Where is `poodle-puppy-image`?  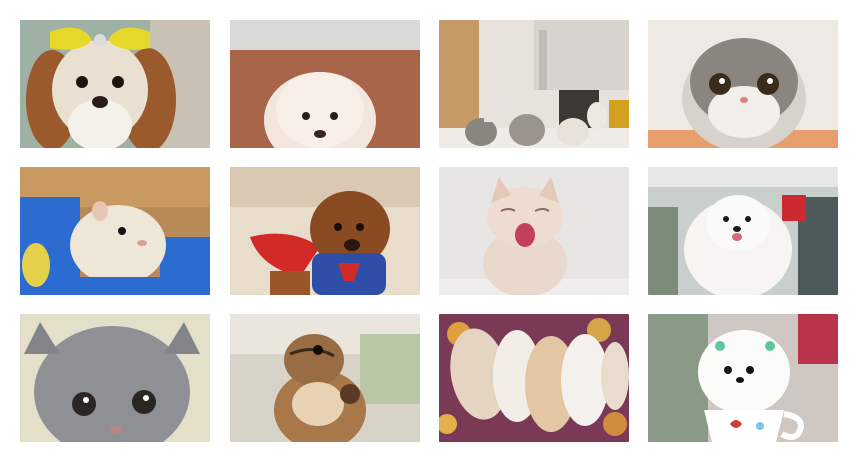 poodle-puppy-image is located at coordinates (325, 84).